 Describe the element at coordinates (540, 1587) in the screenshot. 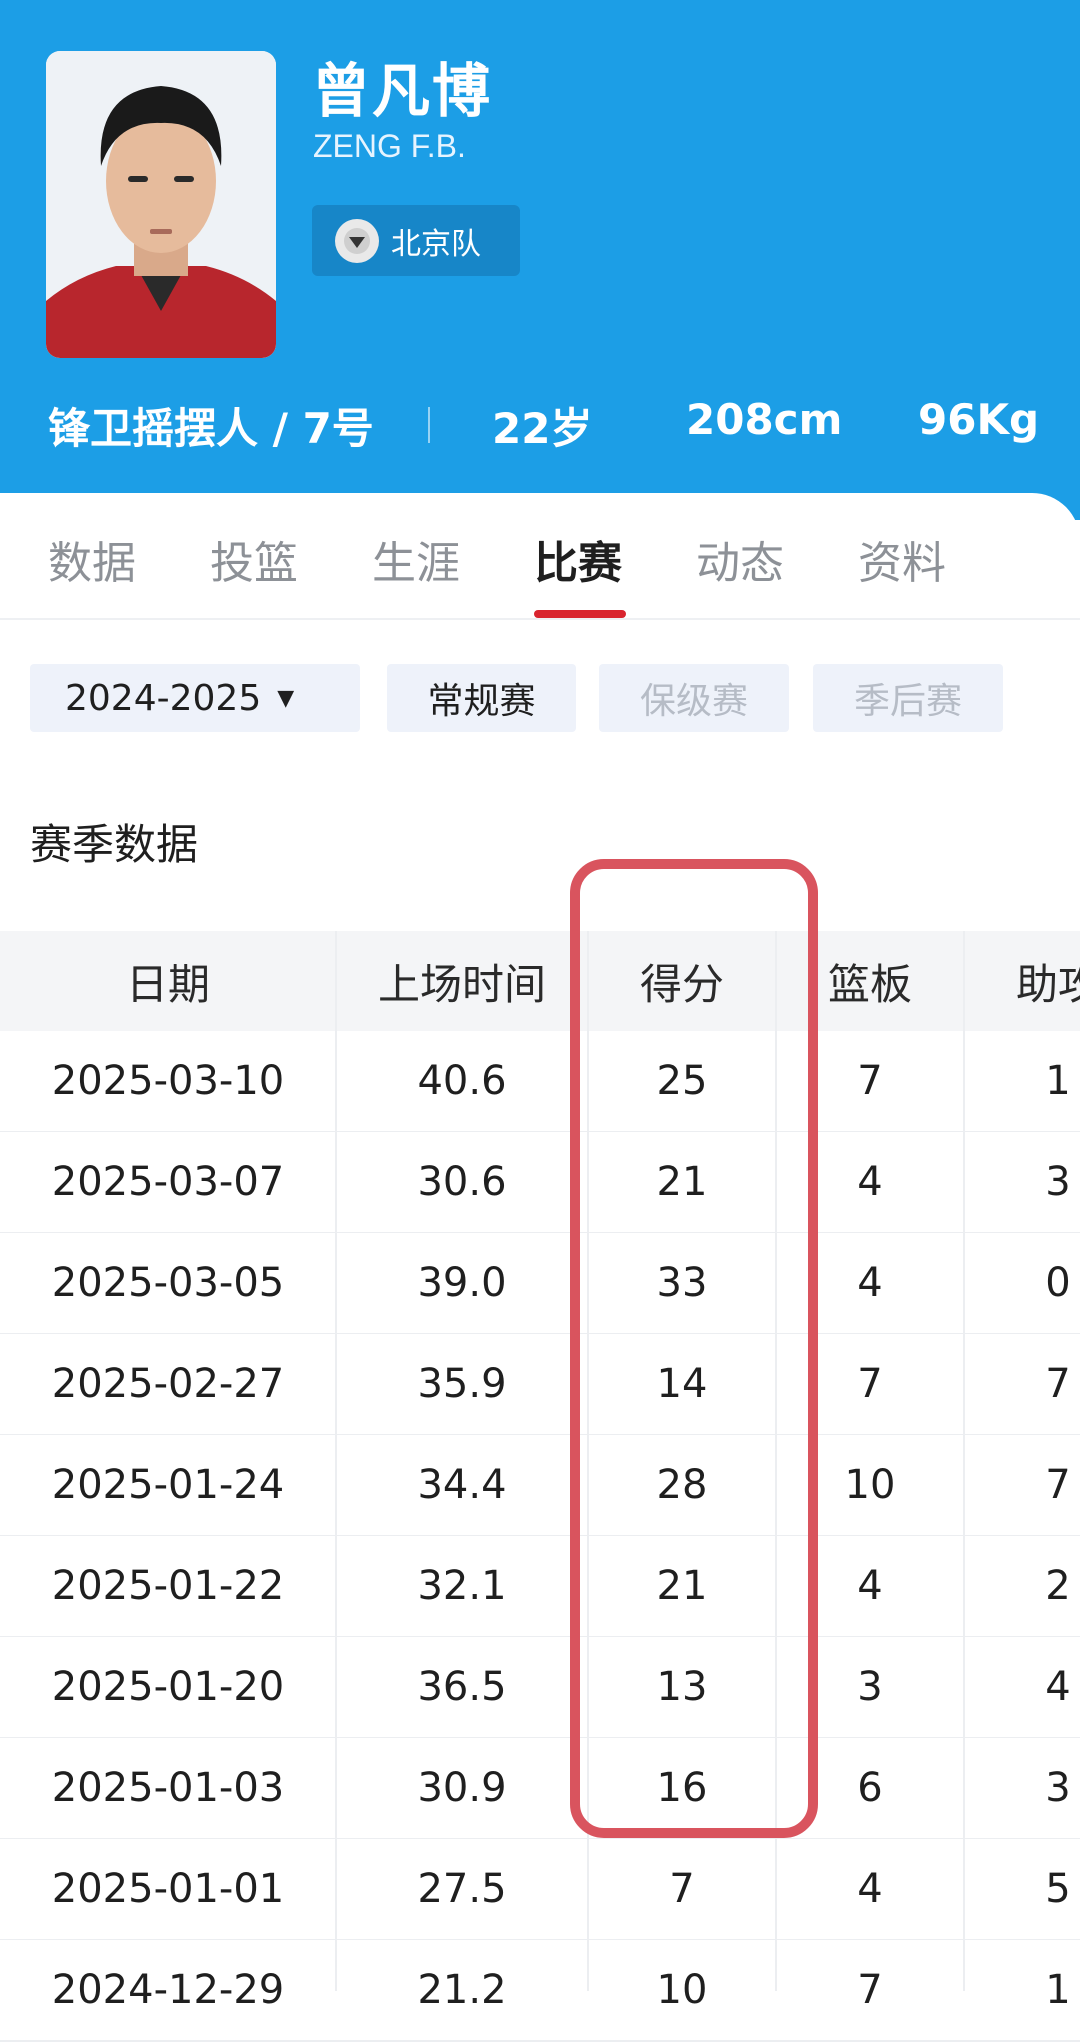

I see `table-row: 2025-01-22 32.1 21 4 2` at that location.